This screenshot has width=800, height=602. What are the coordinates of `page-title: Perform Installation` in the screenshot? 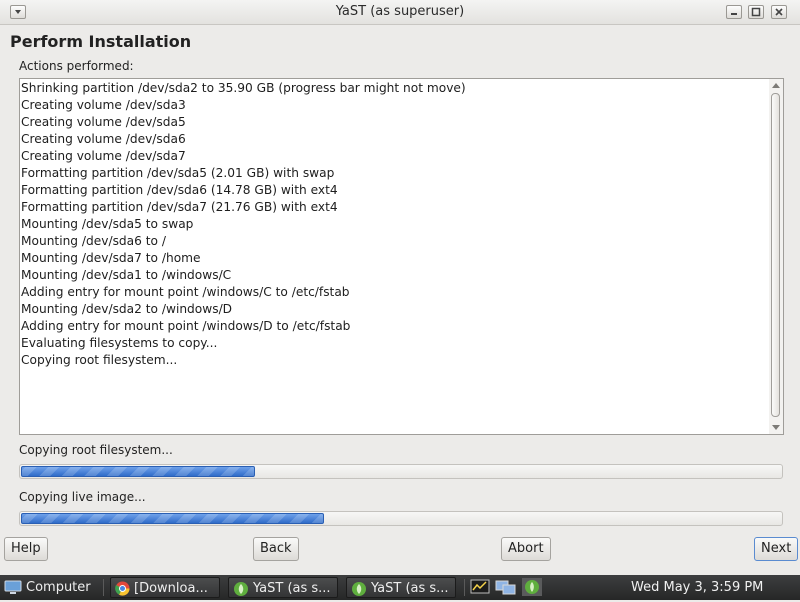 It's located at (101, 41).